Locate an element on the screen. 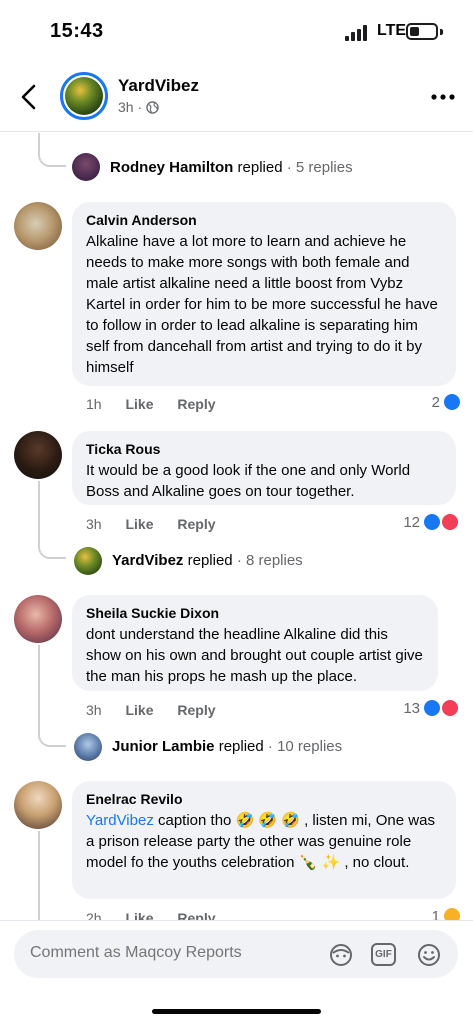 The width and height of the screenshot is (473, 1024). home-indicator is located at coordinates (236, 1011).